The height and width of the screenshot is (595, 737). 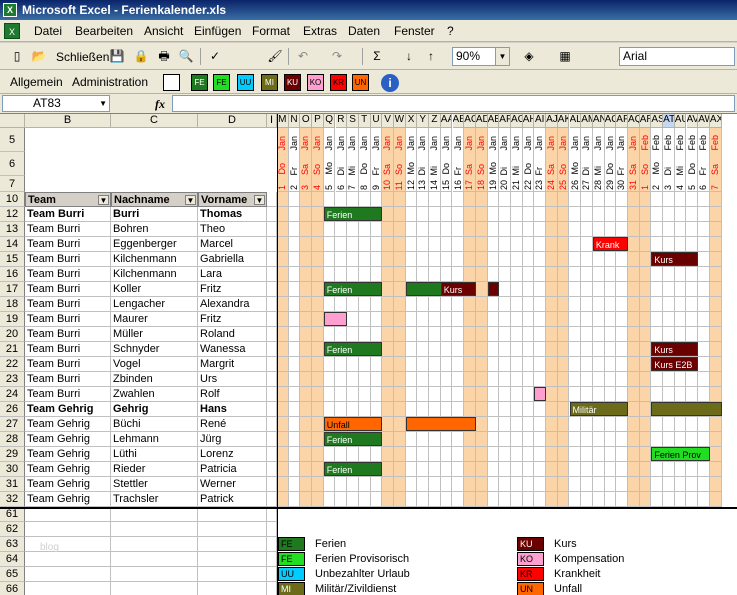 What do you see at coordinates (12, 274) in the screenshot?
I see `row-header: 16` at bounding box center [12, 274].